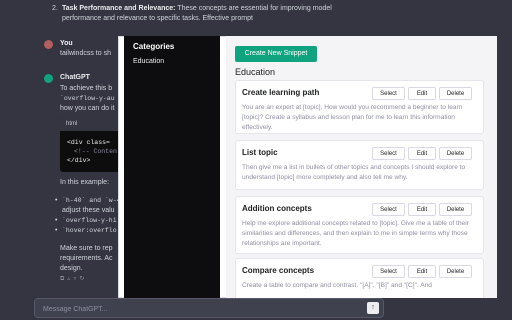  I want to click on snippet-title: List topic, so click(260, 152).